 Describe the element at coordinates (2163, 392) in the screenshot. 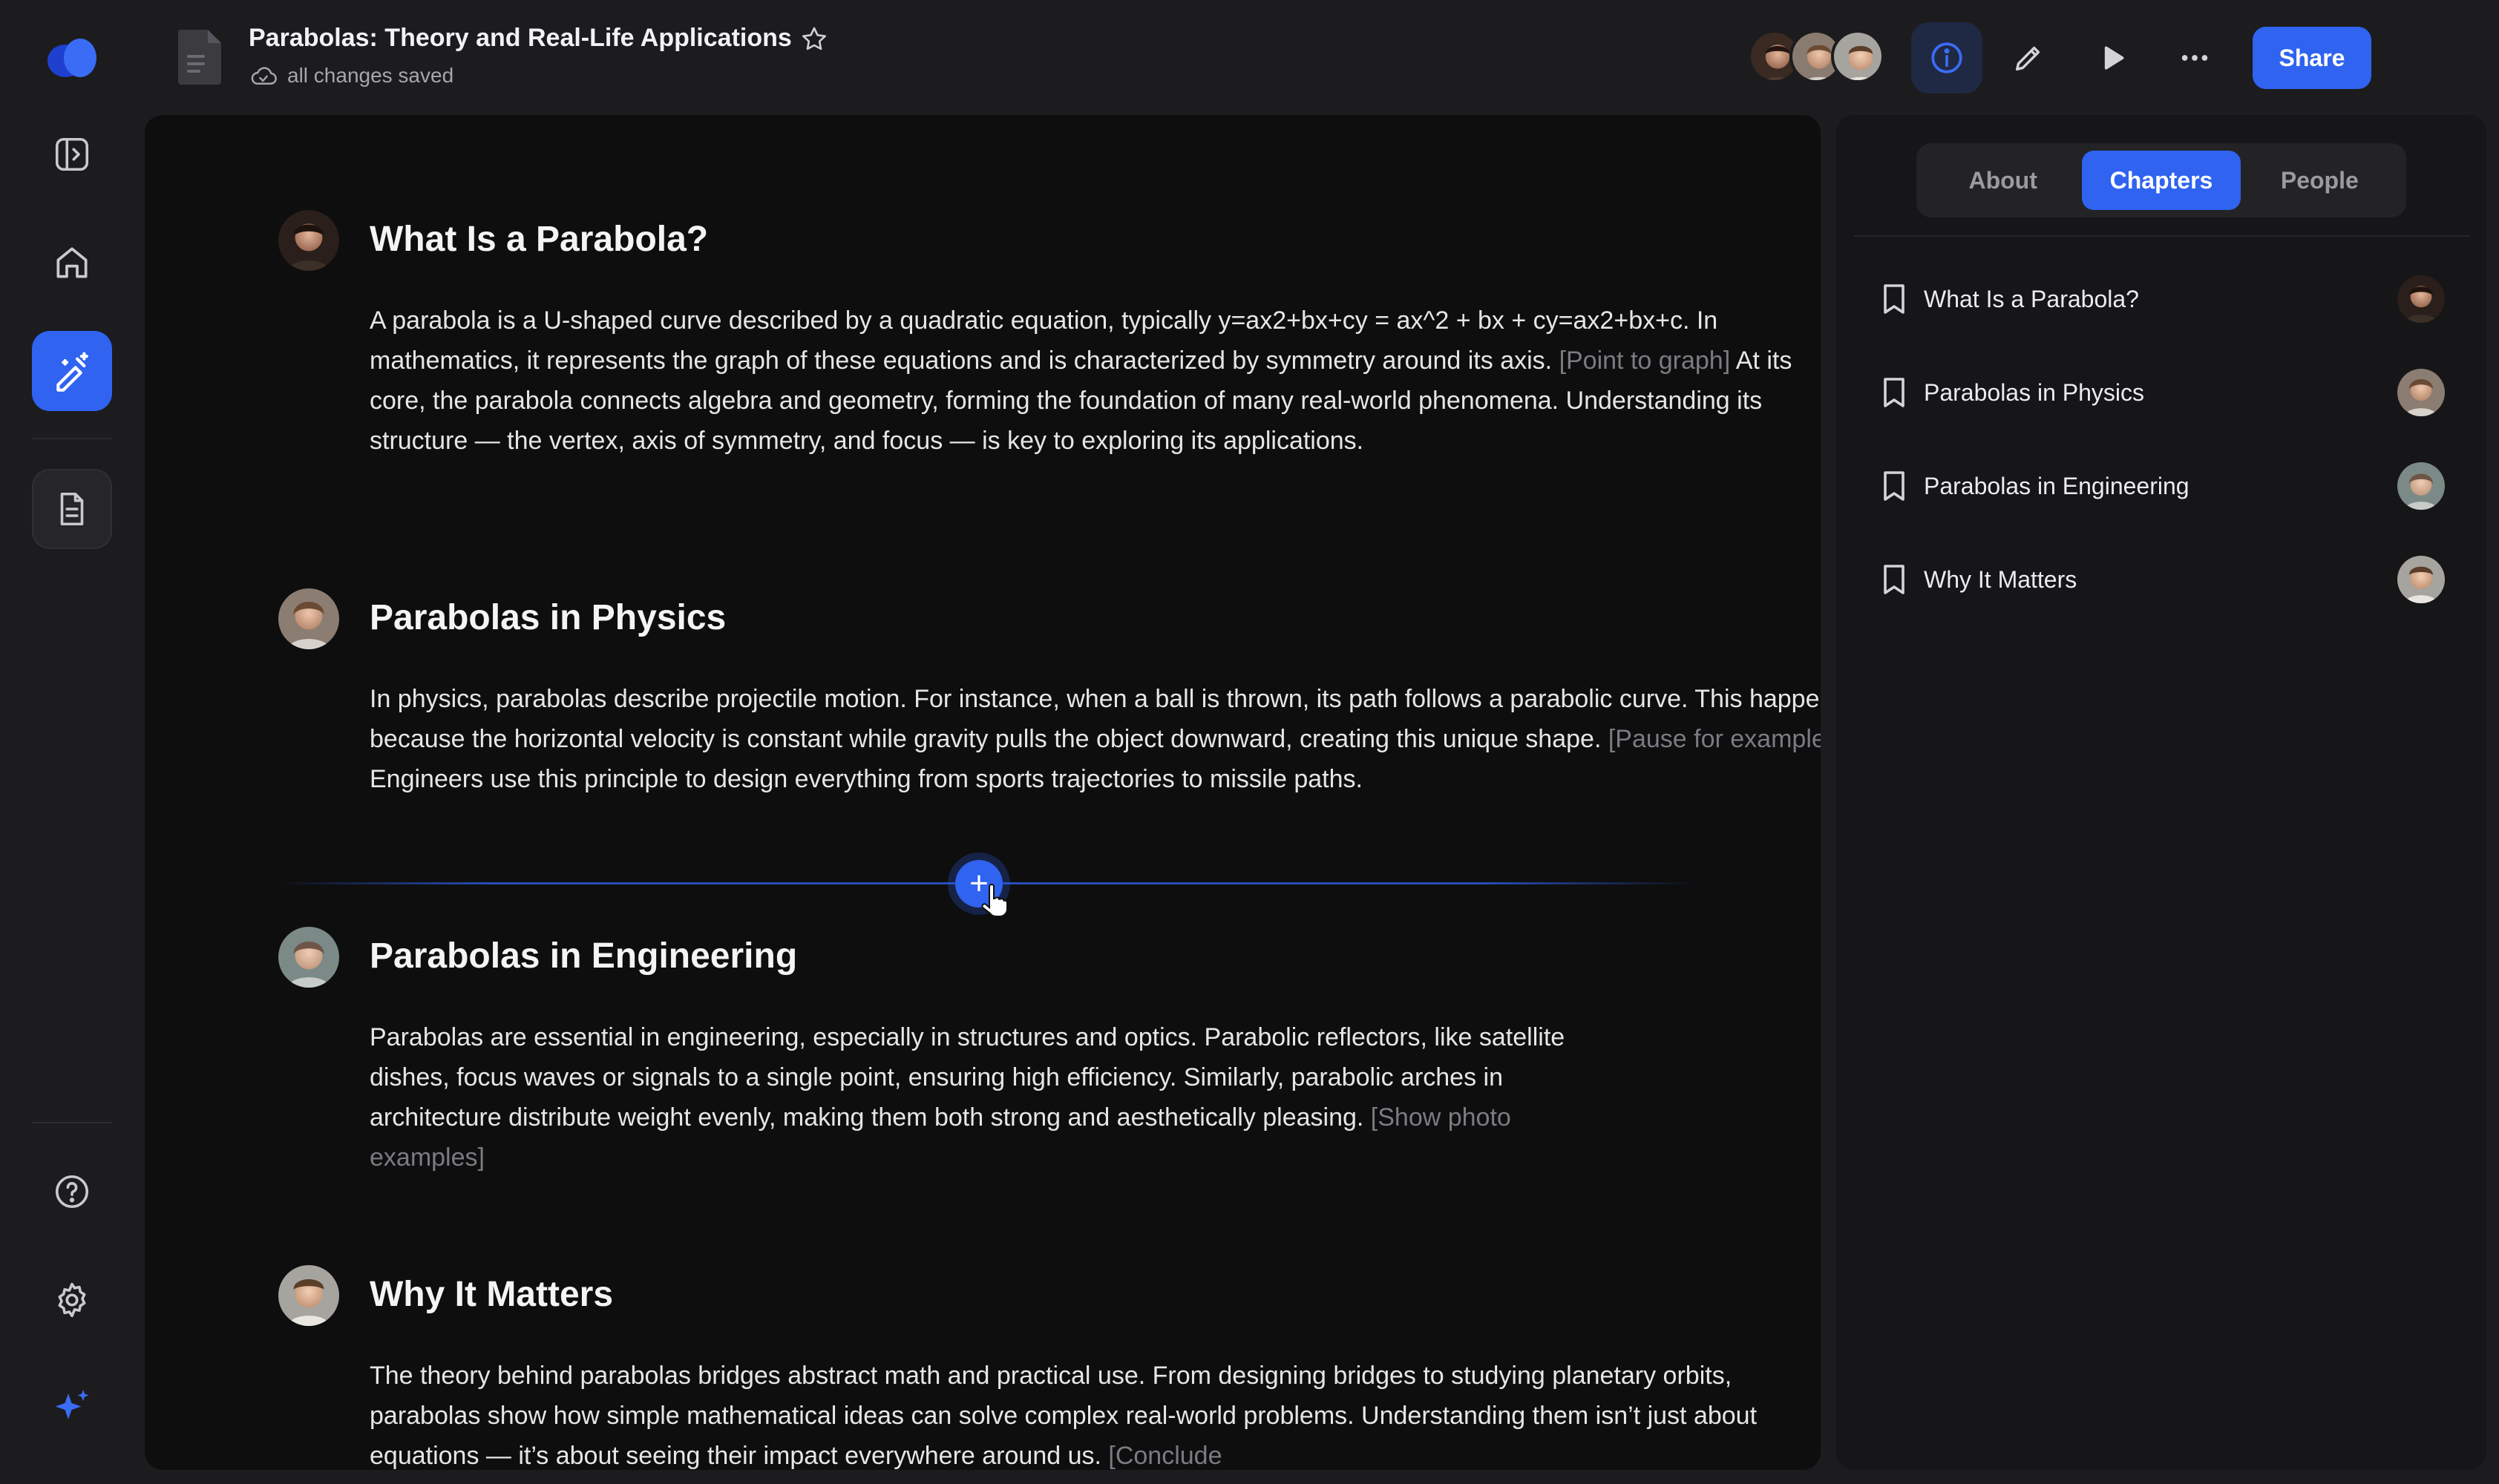

I see `chapter-item: Parabolas in Physics` at that location.